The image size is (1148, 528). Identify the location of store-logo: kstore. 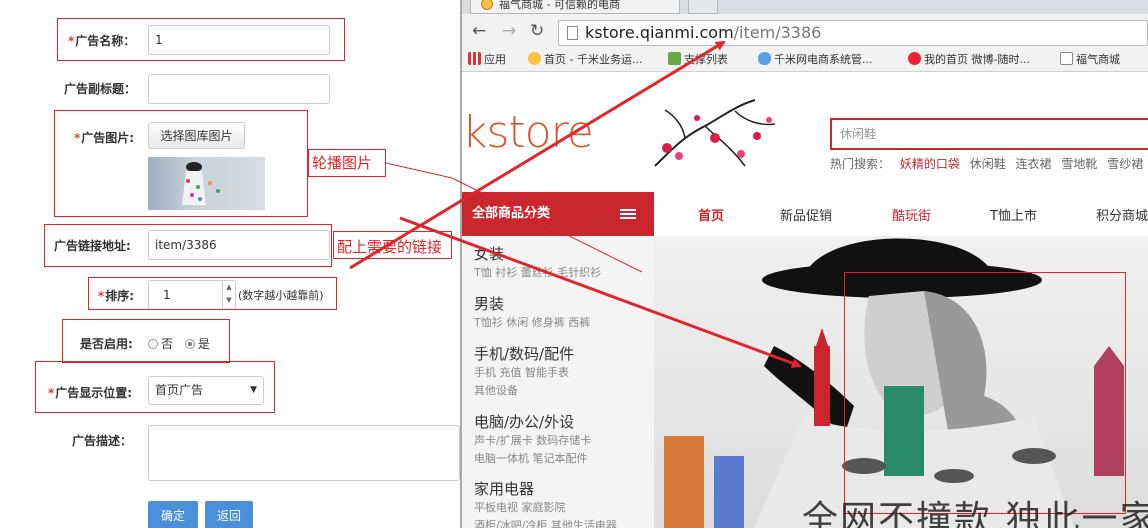
(528, 133).